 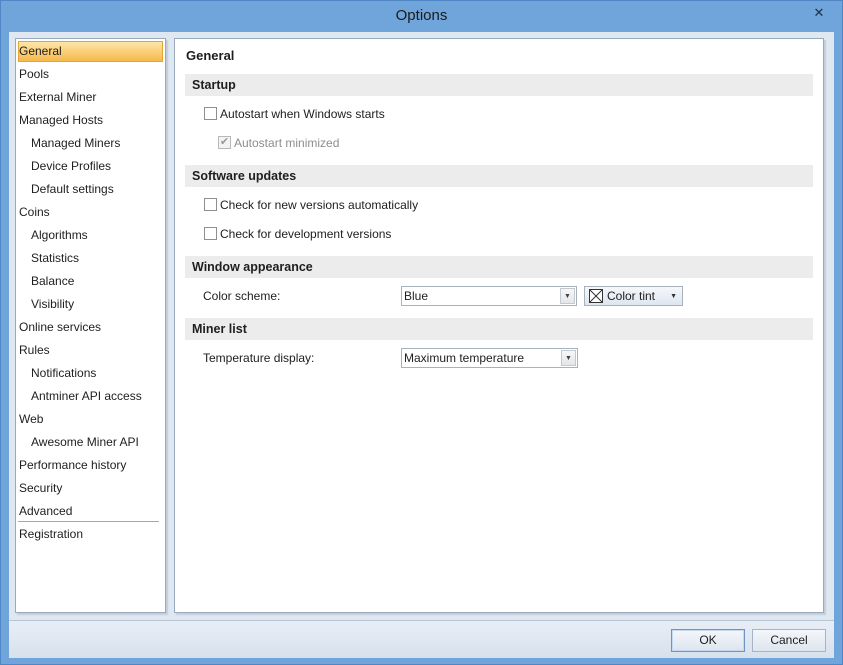 I want to click on nav-item-external-miner: External Miner, so click(x=90, y=97).